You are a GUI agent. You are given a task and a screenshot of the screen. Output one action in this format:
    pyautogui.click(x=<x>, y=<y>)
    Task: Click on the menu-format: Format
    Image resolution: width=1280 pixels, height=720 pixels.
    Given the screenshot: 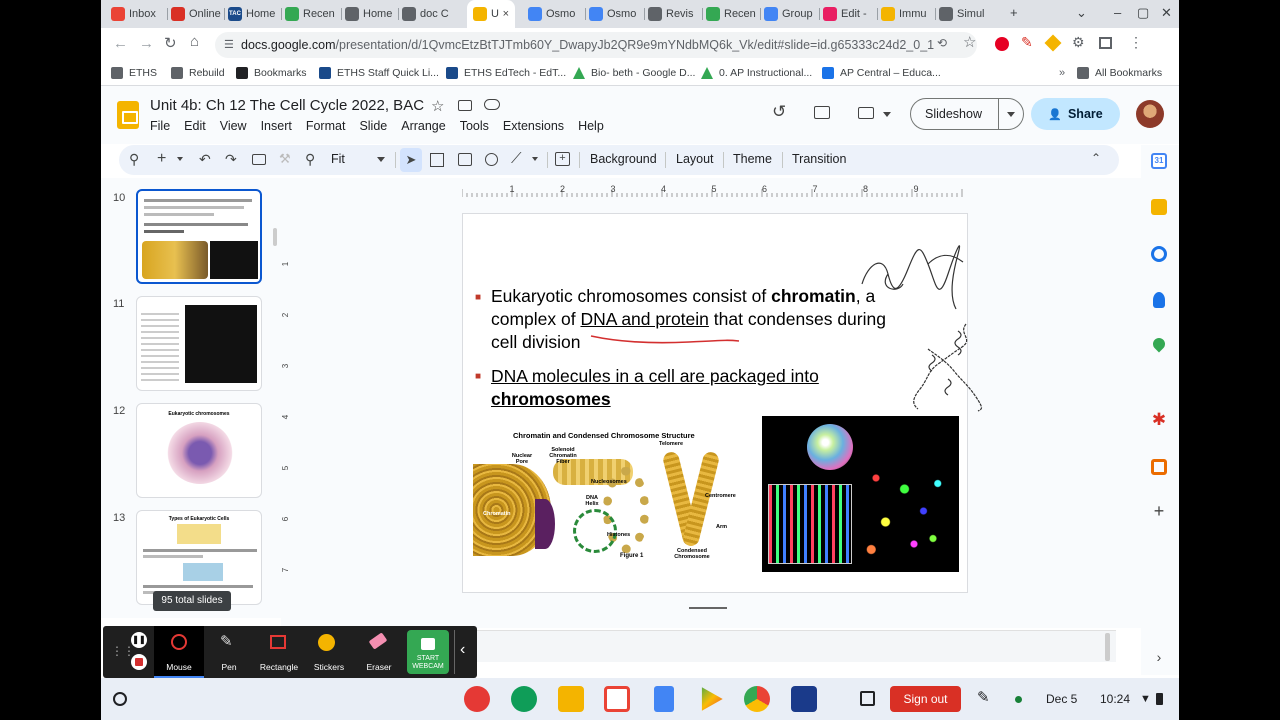 What is the action you would take?
    pyautogui.click(x=326, y=126)
    